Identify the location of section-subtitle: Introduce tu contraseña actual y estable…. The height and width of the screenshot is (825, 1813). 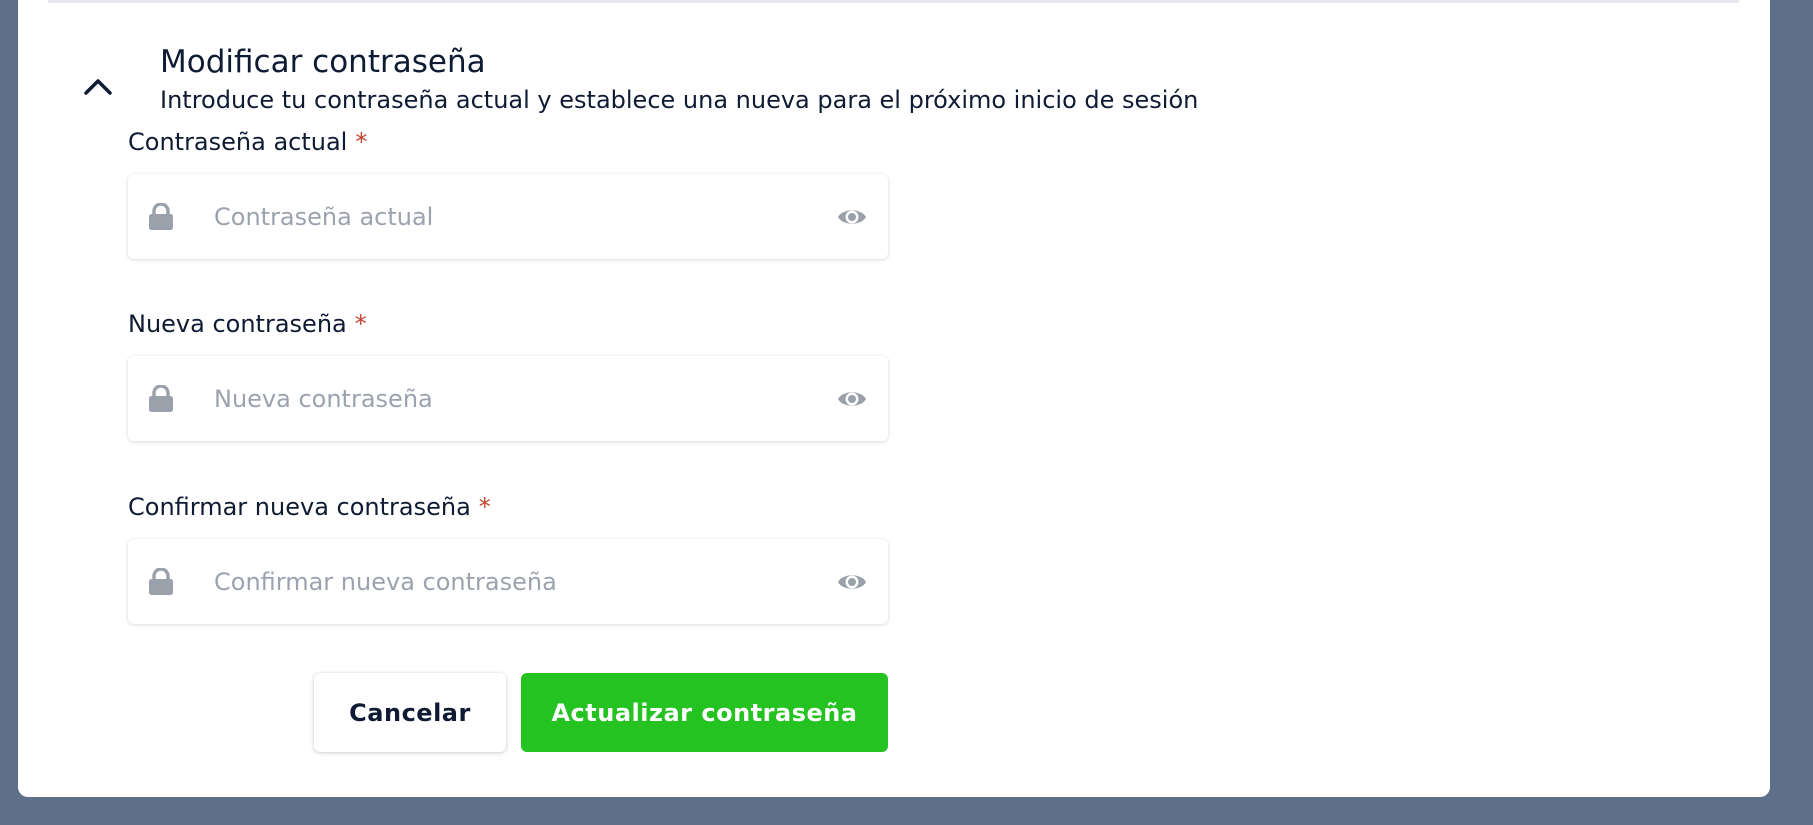
(679, 100).